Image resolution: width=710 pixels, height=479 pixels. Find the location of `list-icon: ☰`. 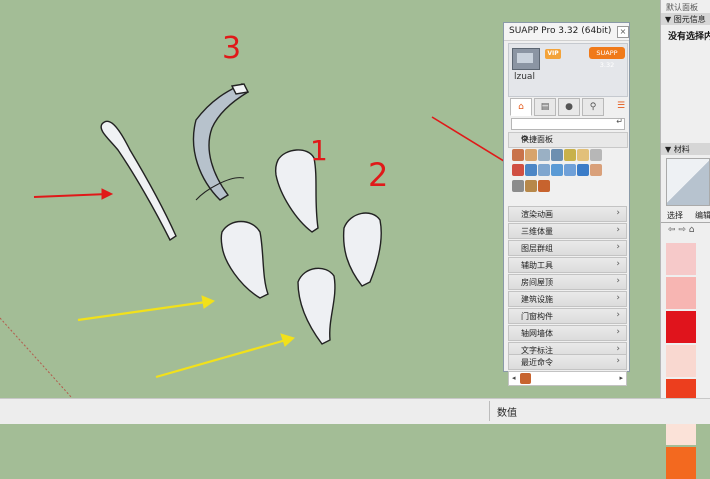

list-icon: ☰ is located at coordinates (621, 106).